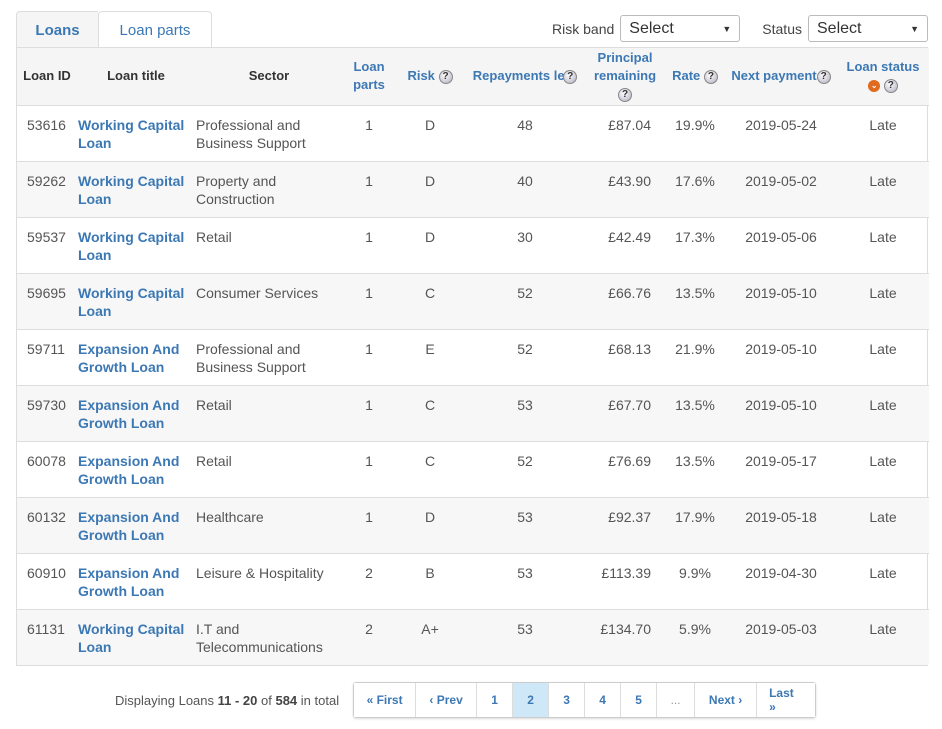 The image size is (942, 729). Describe the element at coordinates (269, 77) in the screenshot. I see `col-sector: Sector` at that location.